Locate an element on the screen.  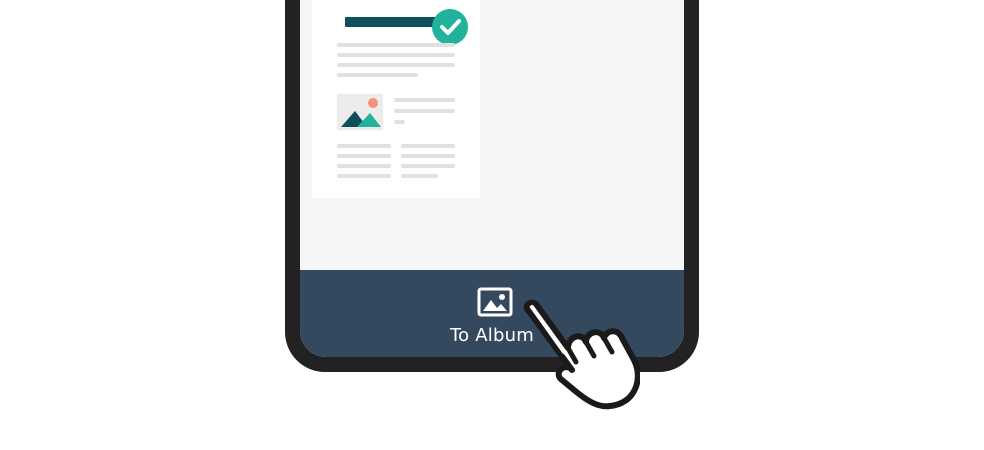
document-title-bar is located at coordinates (393, 22).